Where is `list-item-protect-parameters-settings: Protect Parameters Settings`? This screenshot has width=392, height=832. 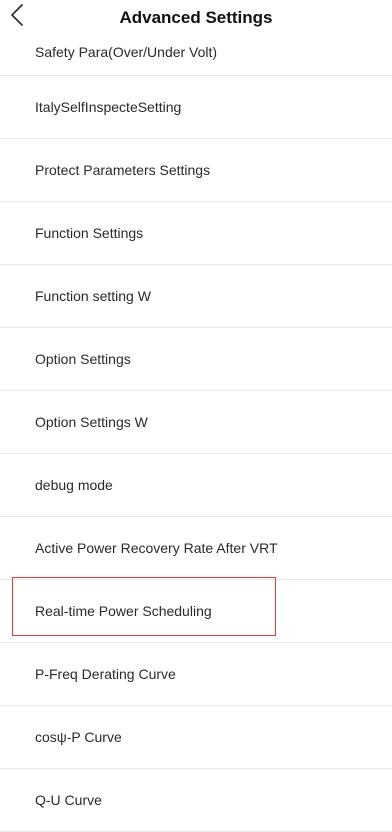
list-item-protect-parameters-settings: Protect Parameters Settings is located at coordinates (196, 170).